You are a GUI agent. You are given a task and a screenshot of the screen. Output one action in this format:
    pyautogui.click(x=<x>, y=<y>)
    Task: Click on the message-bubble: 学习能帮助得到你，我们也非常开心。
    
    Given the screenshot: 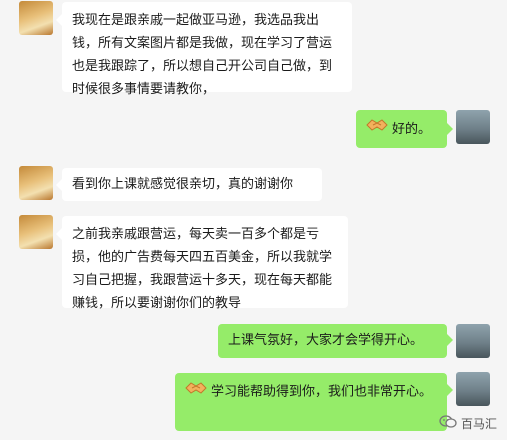 What is the action you would take?
    pyautogui.click(x=311, y=402)
    